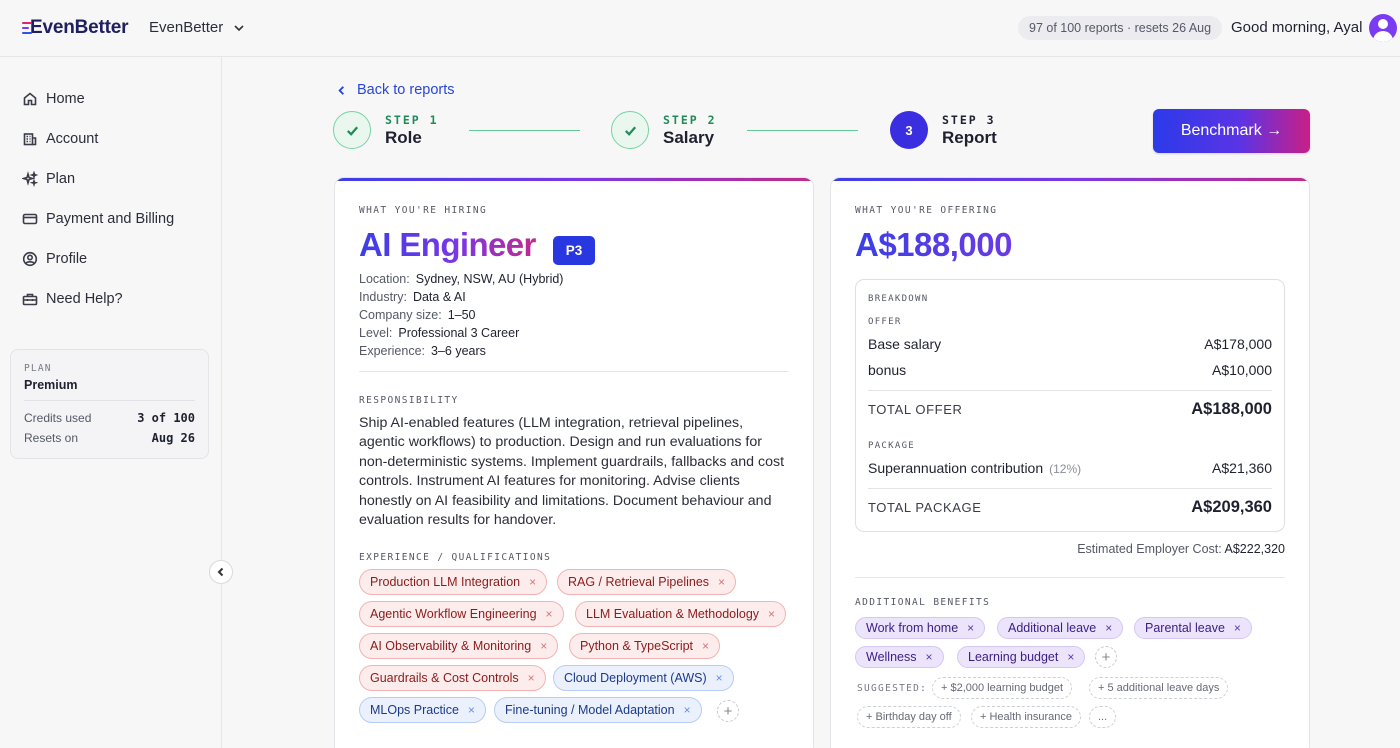 This screenshot has width=1400, height=748. I want to click on level-badge: P3, so click(574, 250).